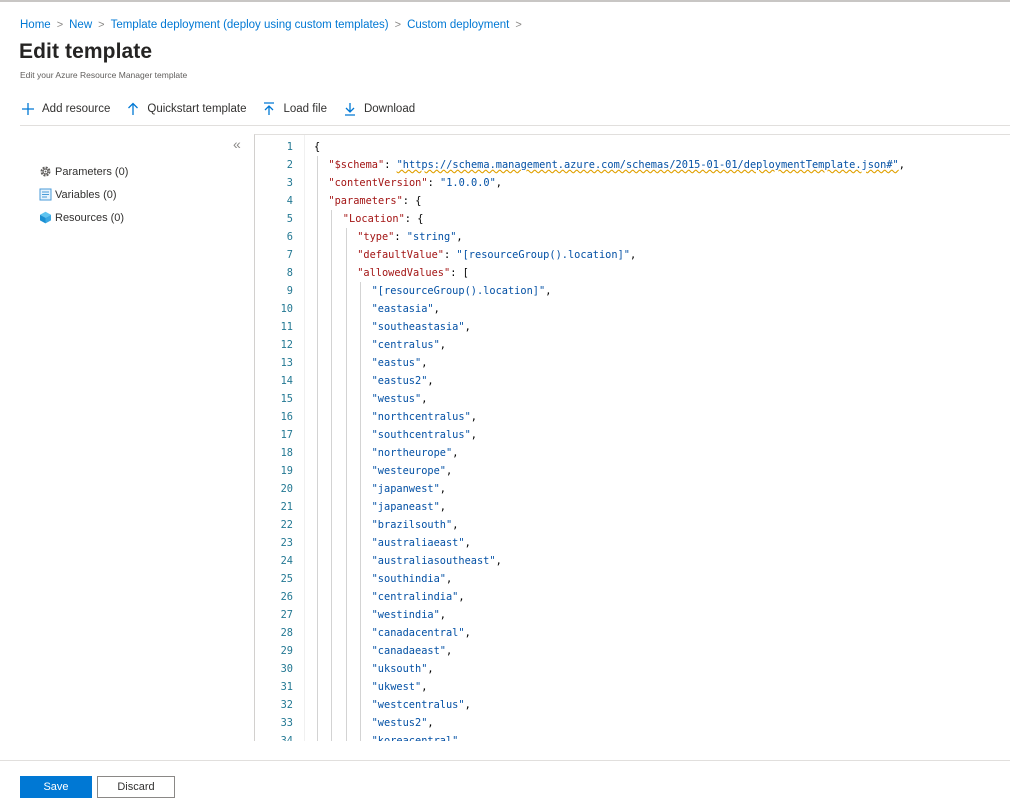 This screenshot has width=1010, height=801. What do you see at coordinates (412, 525) in the screenshot?
I see `json-value: "brazilsouth"` at bounding box center [412, 525].